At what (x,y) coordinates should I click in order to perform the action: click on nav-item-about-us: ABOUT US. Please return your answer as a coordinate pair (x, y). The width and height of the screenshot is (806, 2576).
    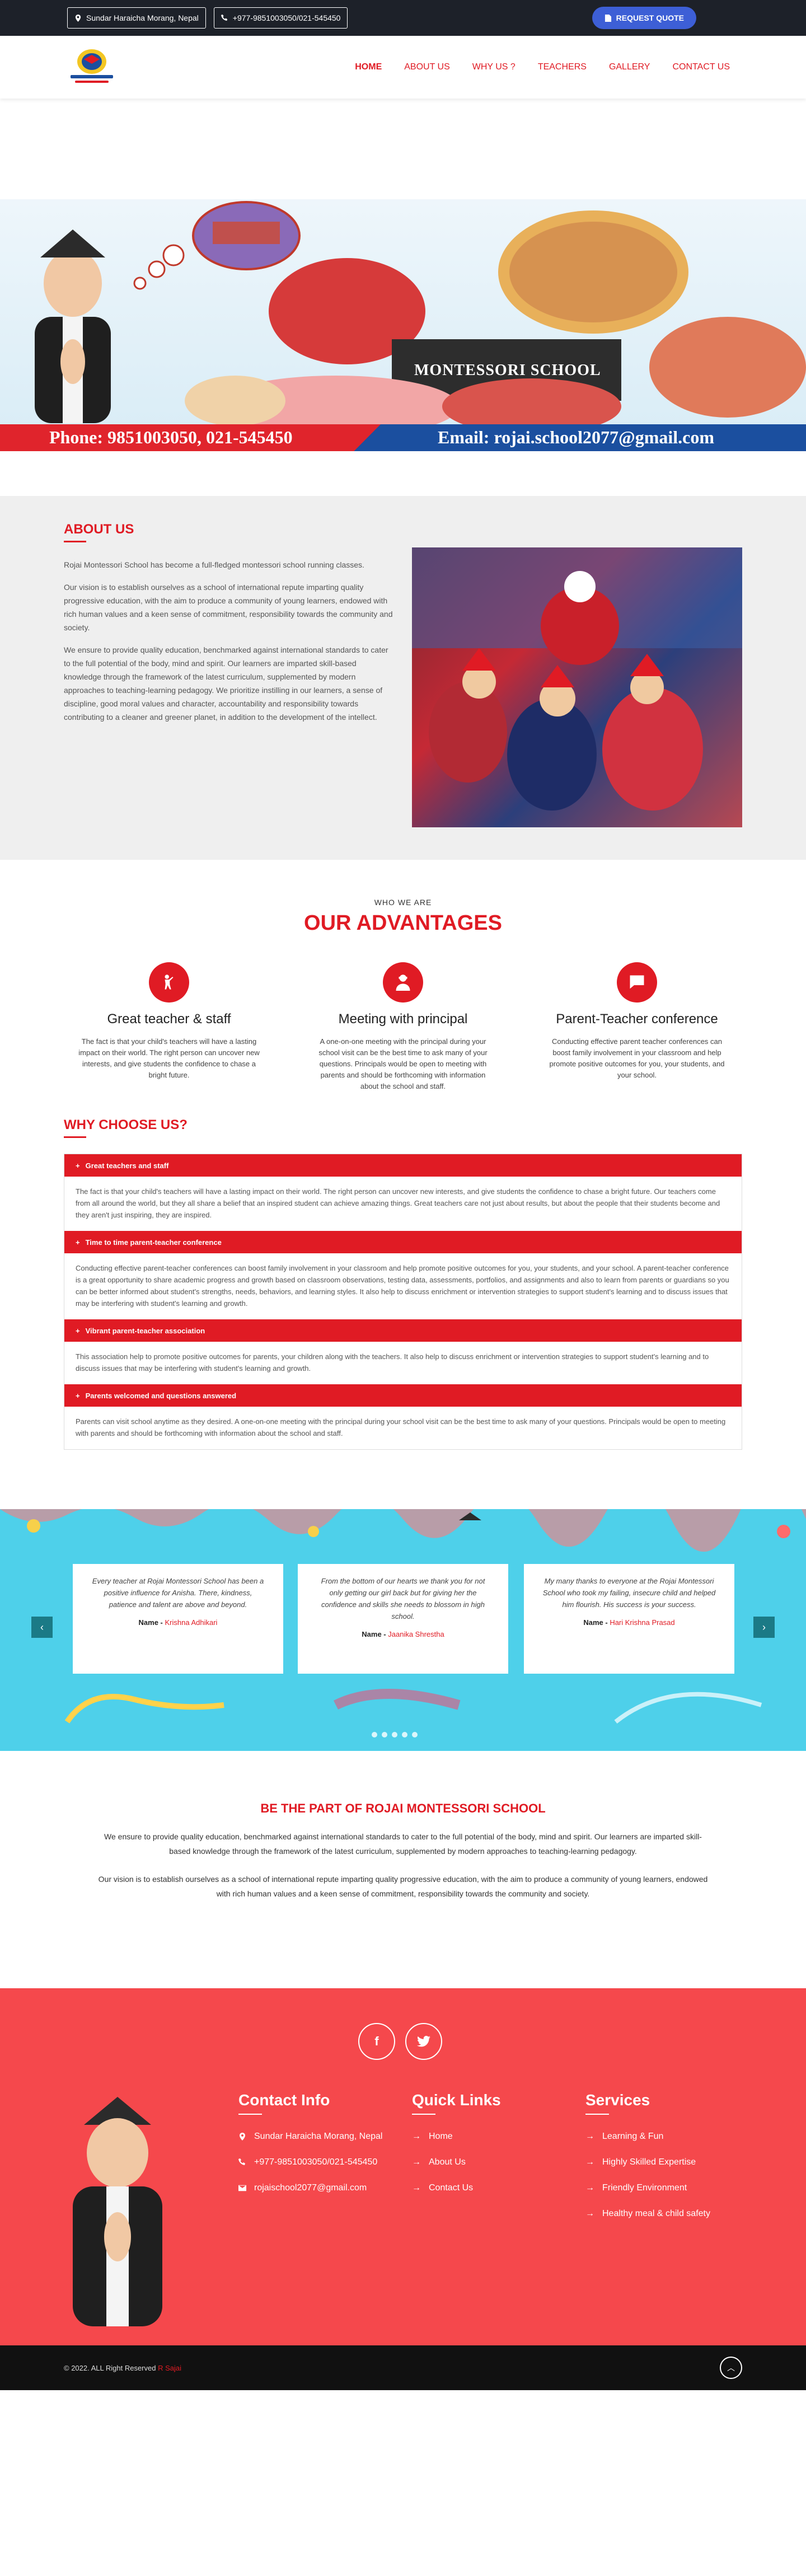
    Looking at the image, I should click on (427, 67).